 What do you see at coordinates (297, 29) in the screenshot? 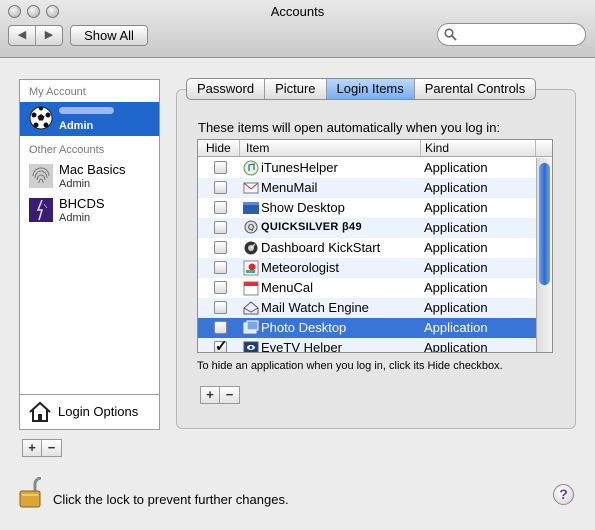
I see `title-bar: Accounts ◀ ▶ Show All` at bounding box center [297, 29].